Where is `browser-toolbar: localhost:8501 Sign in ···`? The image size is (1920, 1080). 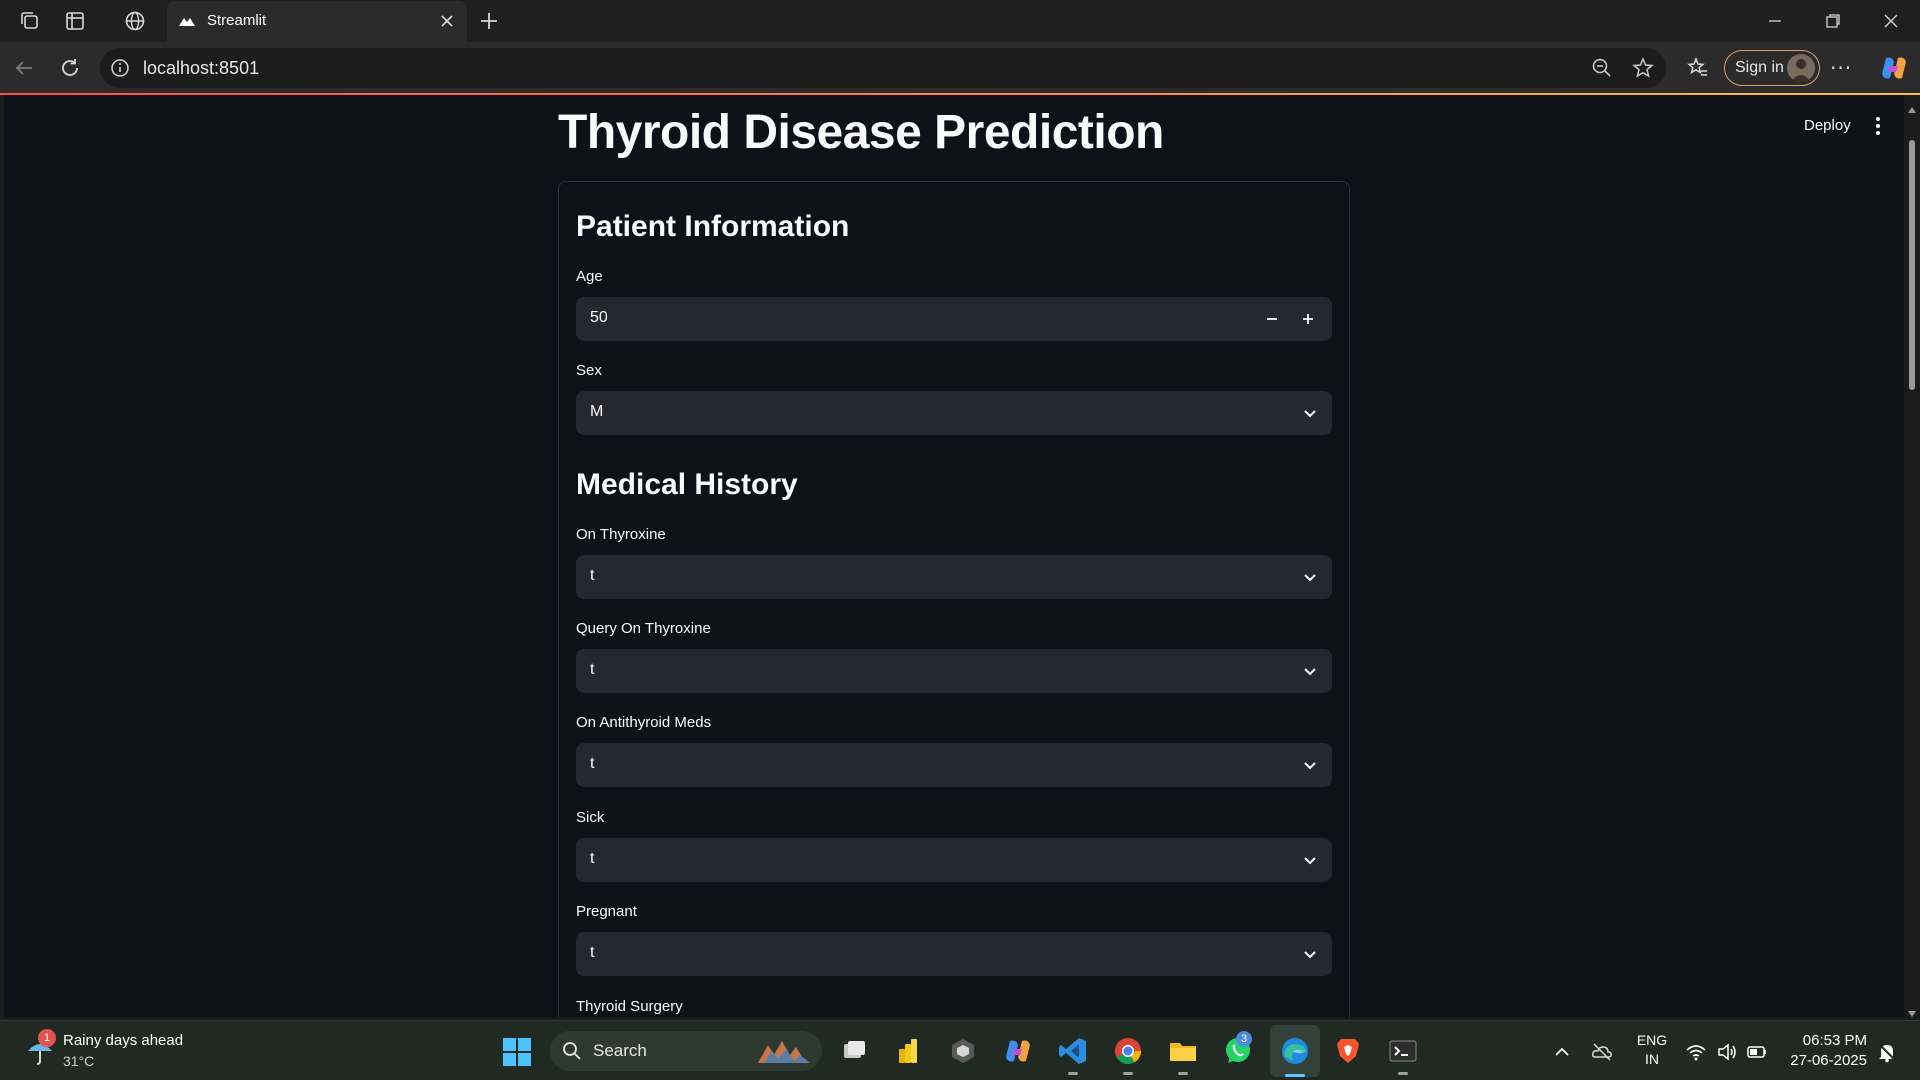
browser-toolbar: localhost:8501 Sign in ··· is located at coordinates (960, 68).